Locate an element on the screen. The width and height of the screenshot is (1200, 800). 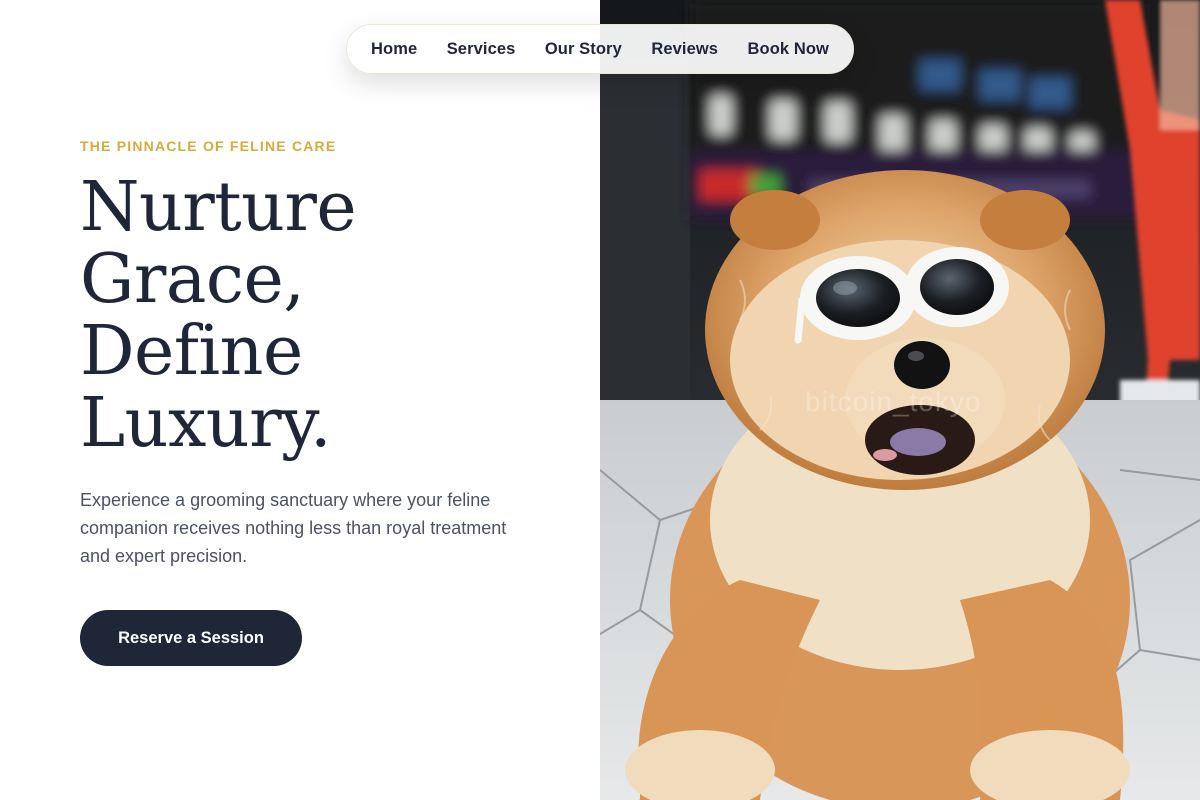
headline-line: Define is located at coordinates (191, 351).